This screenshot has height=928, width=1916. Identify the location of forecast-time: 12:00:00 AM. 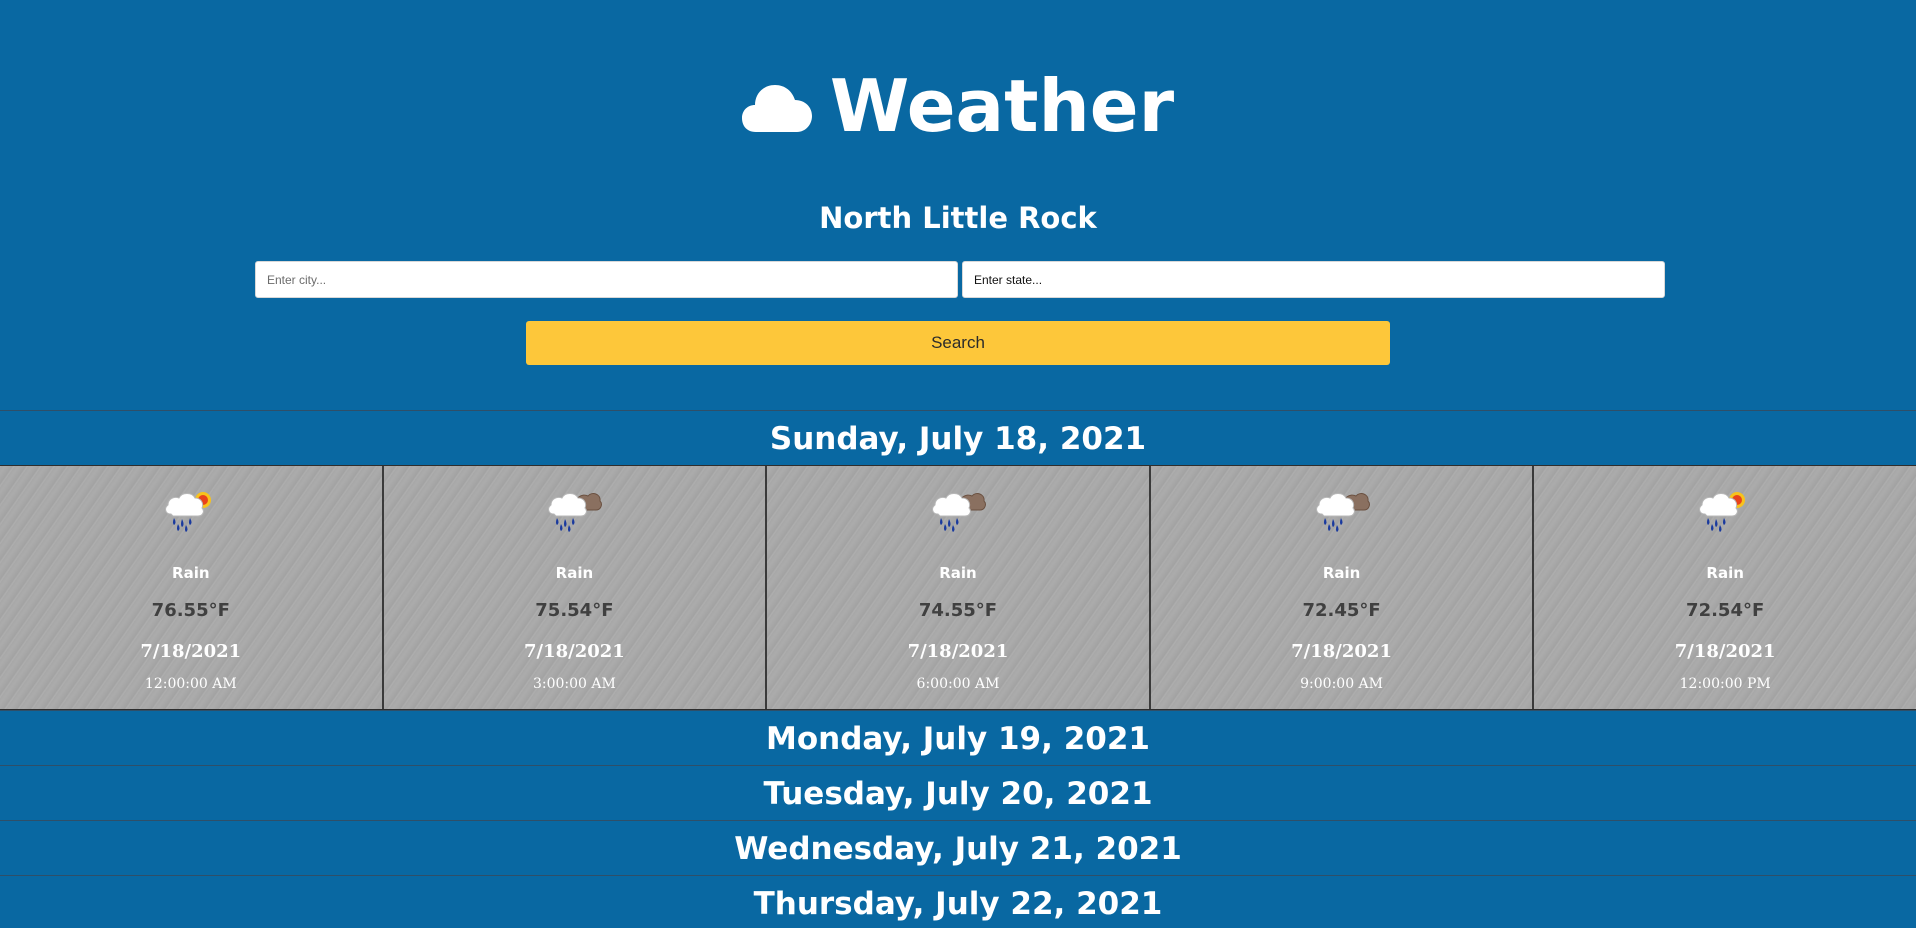
(190, 684).